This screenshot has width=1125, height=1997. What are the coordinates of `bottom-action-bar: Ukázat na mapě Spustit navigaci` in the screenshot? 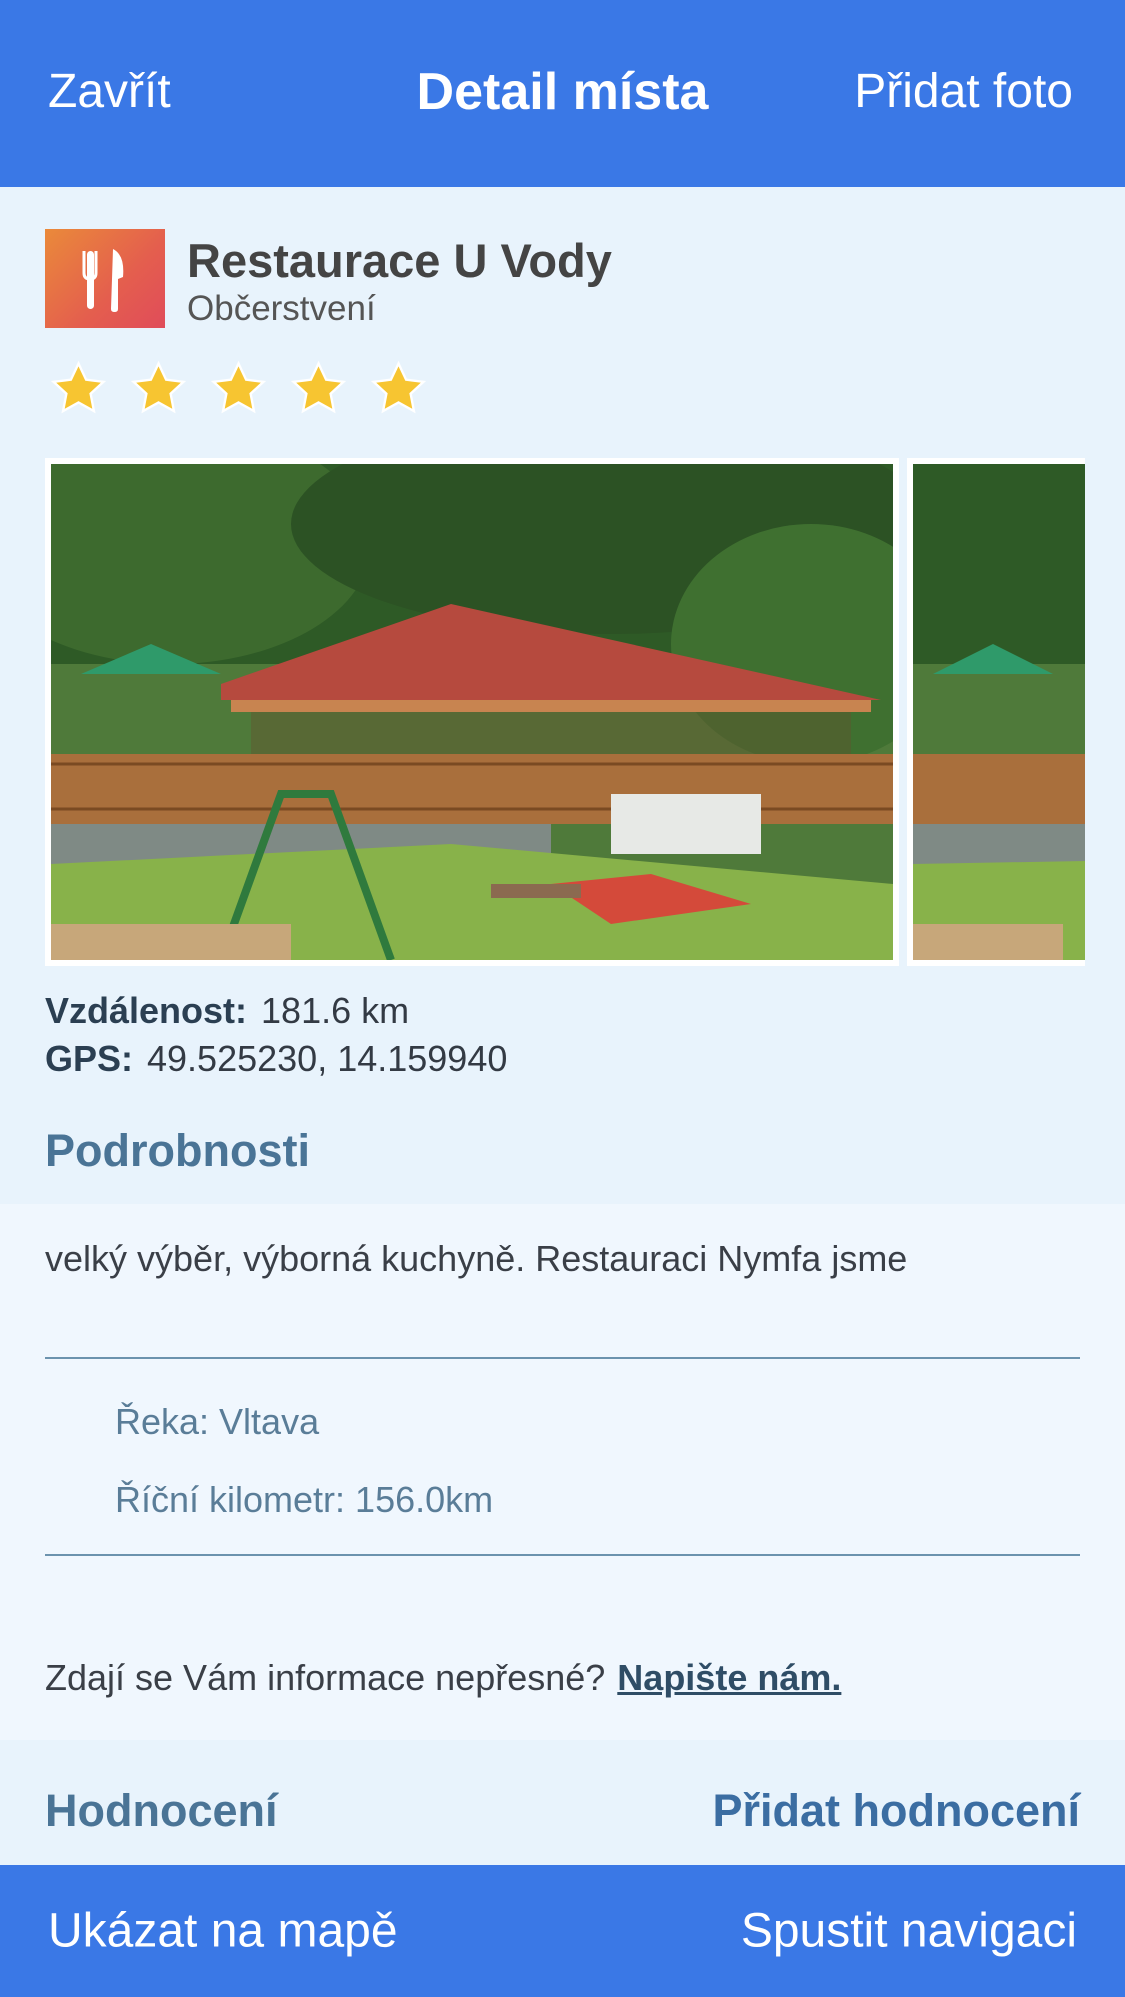 It's located at (562, 1931).